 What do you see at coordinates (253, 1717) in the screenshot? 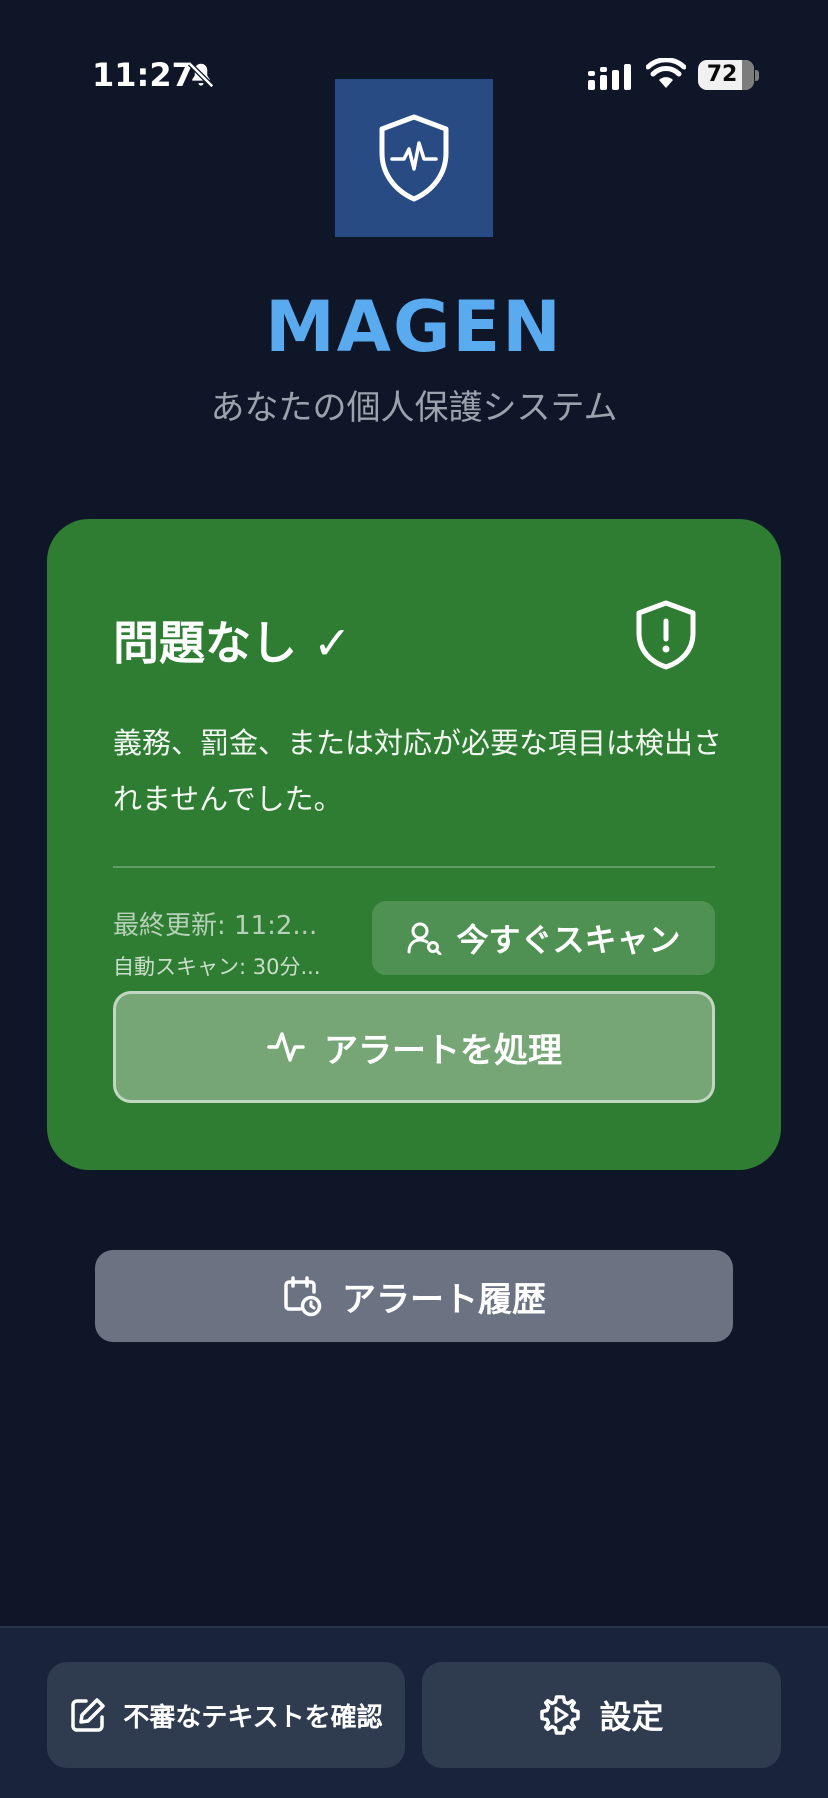
I see `check-suspicious-text-label: 不審なテキストを確認` at bounding box center [253, 1717].